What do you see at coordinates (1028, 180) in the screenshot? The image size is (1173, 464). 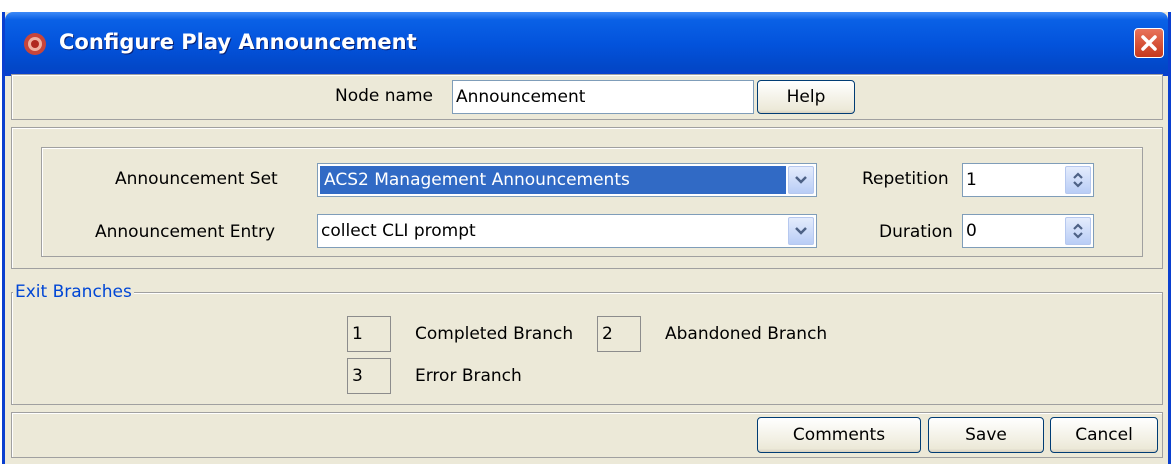 I see `repetition-spinner: 1` at bounding box center [1028, 180].